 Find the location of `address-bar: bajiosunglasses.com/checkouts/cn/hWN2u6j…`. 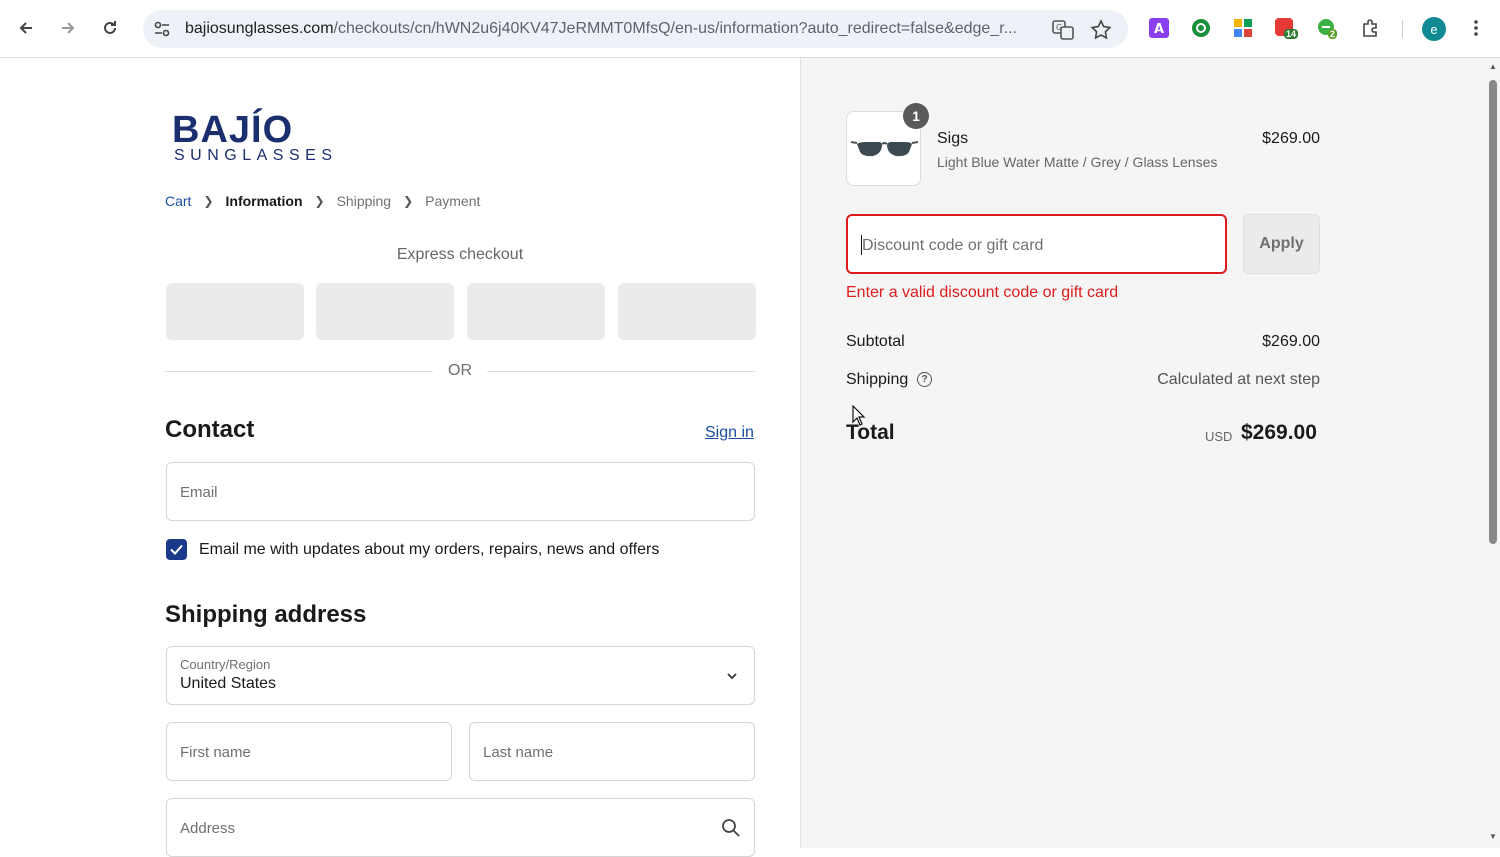

address-bar: bajiosunglasses.com/checkouts/cn/hWN2u6j… is located at coordinates (635, 29).